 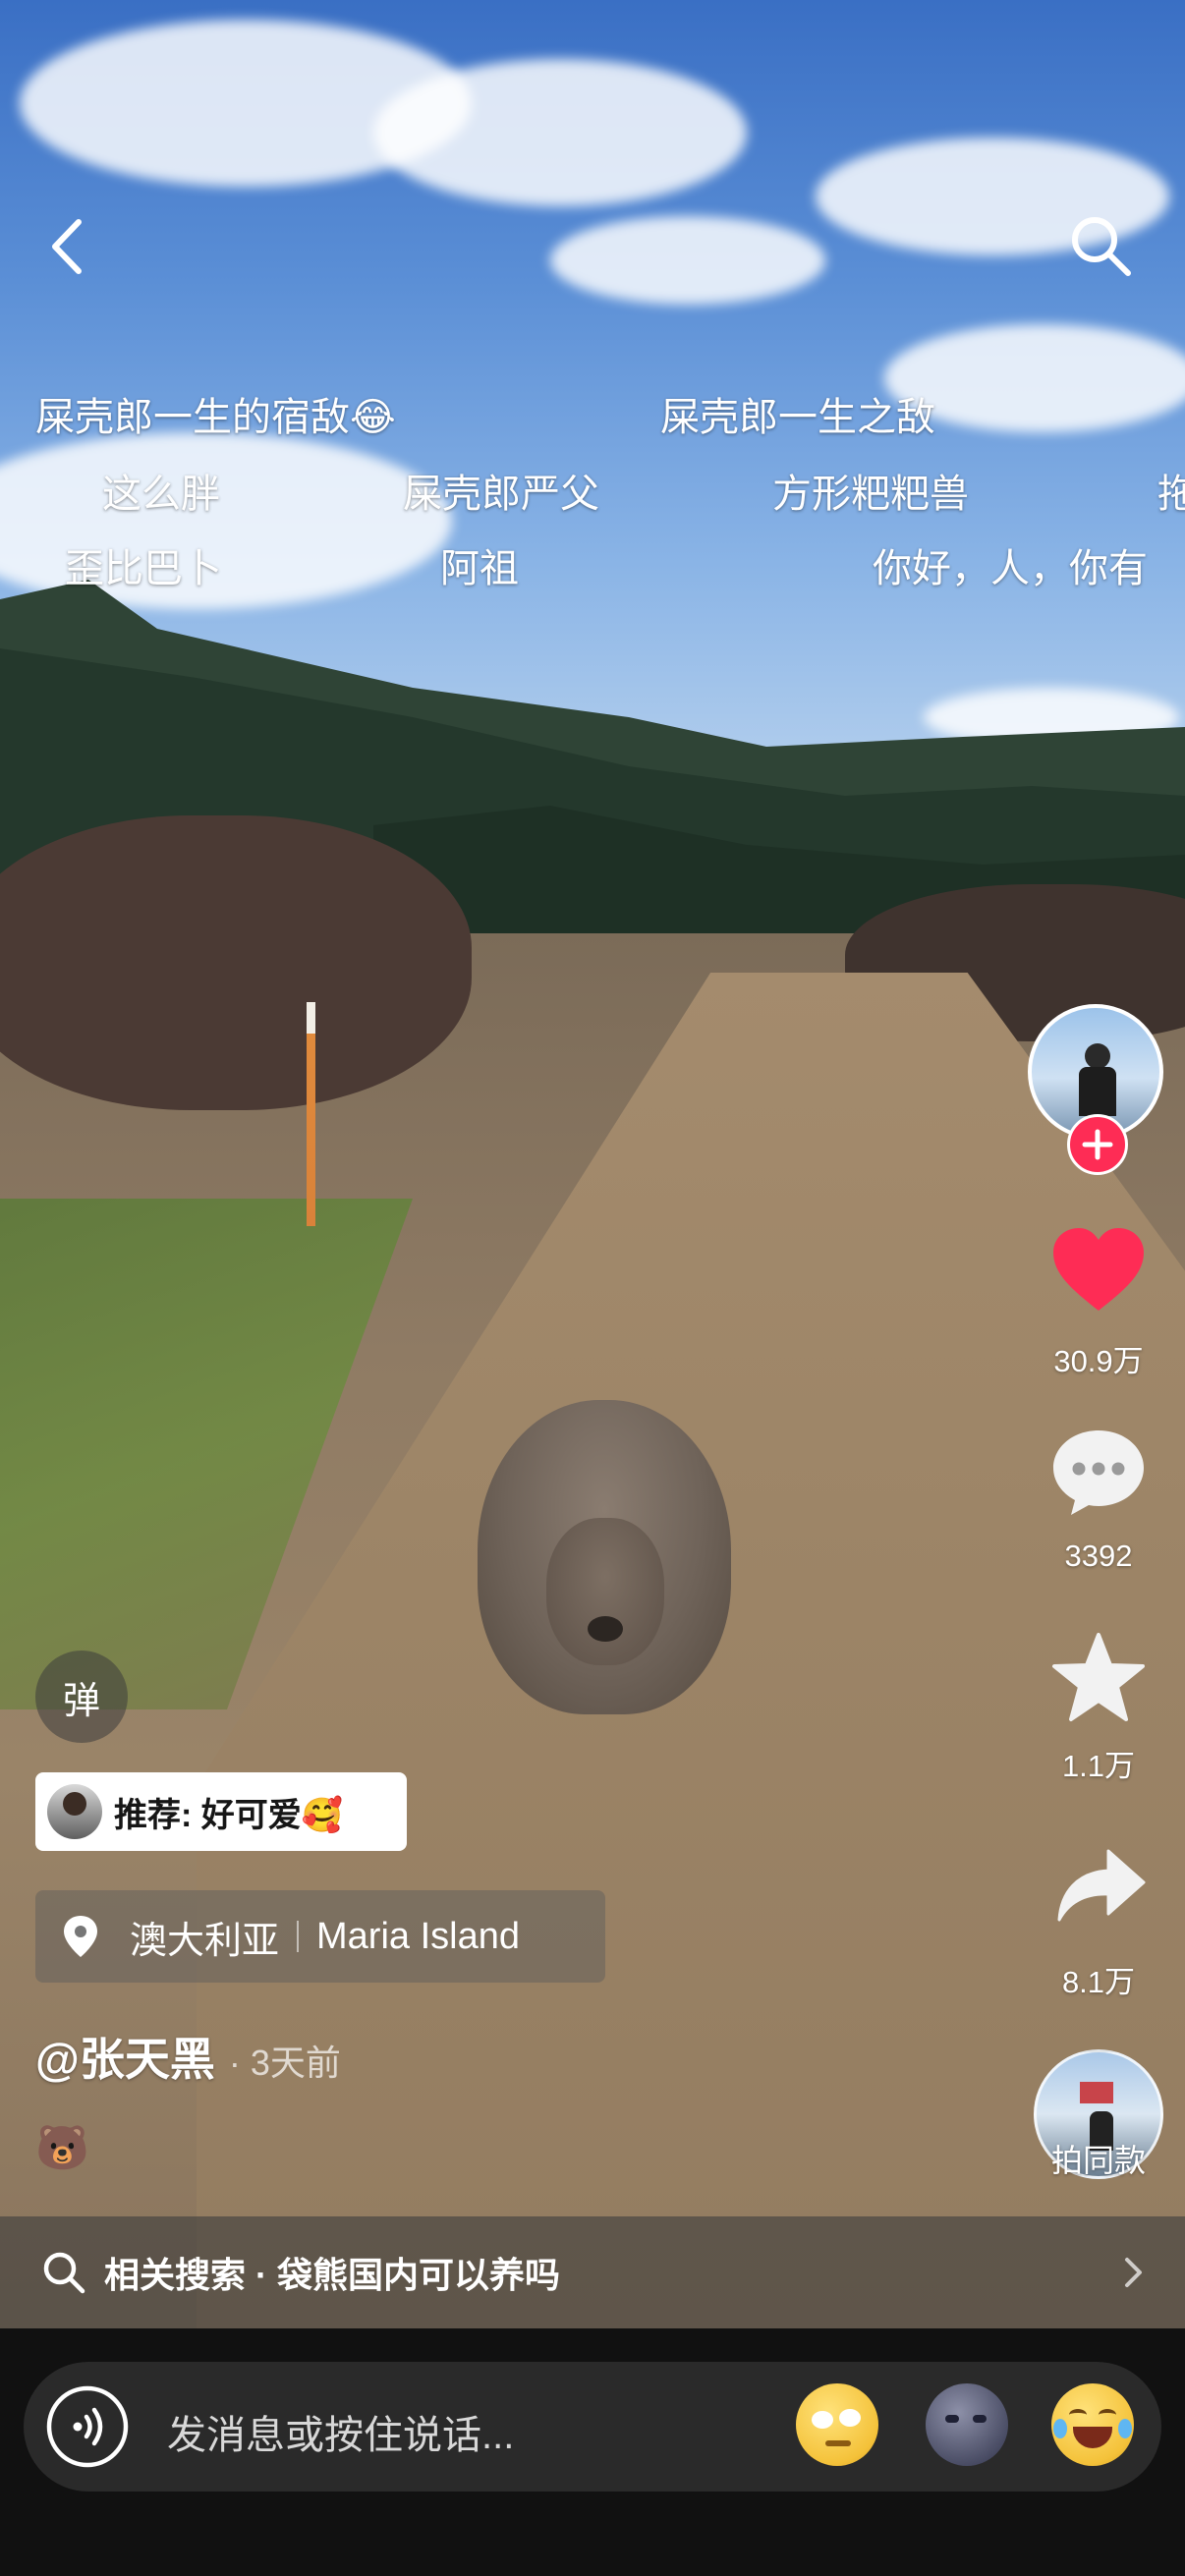 I want to click on marker-post, so click(x=311, y=1114).